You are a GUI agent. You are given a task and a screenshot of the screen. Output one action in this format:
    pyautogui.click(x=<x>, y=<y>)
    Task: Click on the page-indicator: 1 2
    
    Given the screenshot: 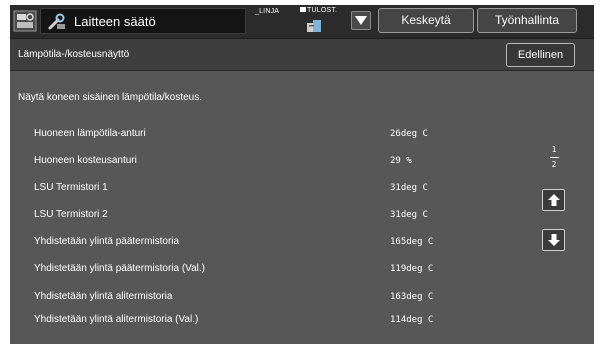 What is the action you would take?
    pyautogui.click(x=554, y=157)
    